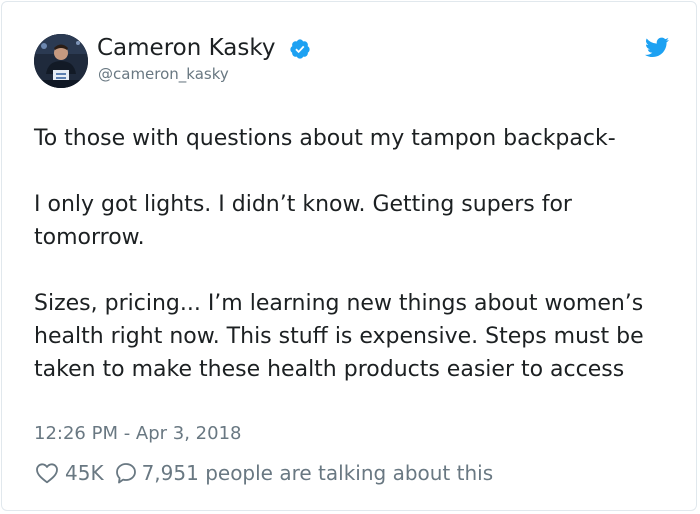 This screenshot has width=700, height=514. What do you see at coordinates (125, 473) in the screenshot?
I see `speech-bubble-icon` at bounding box center [125, 473].